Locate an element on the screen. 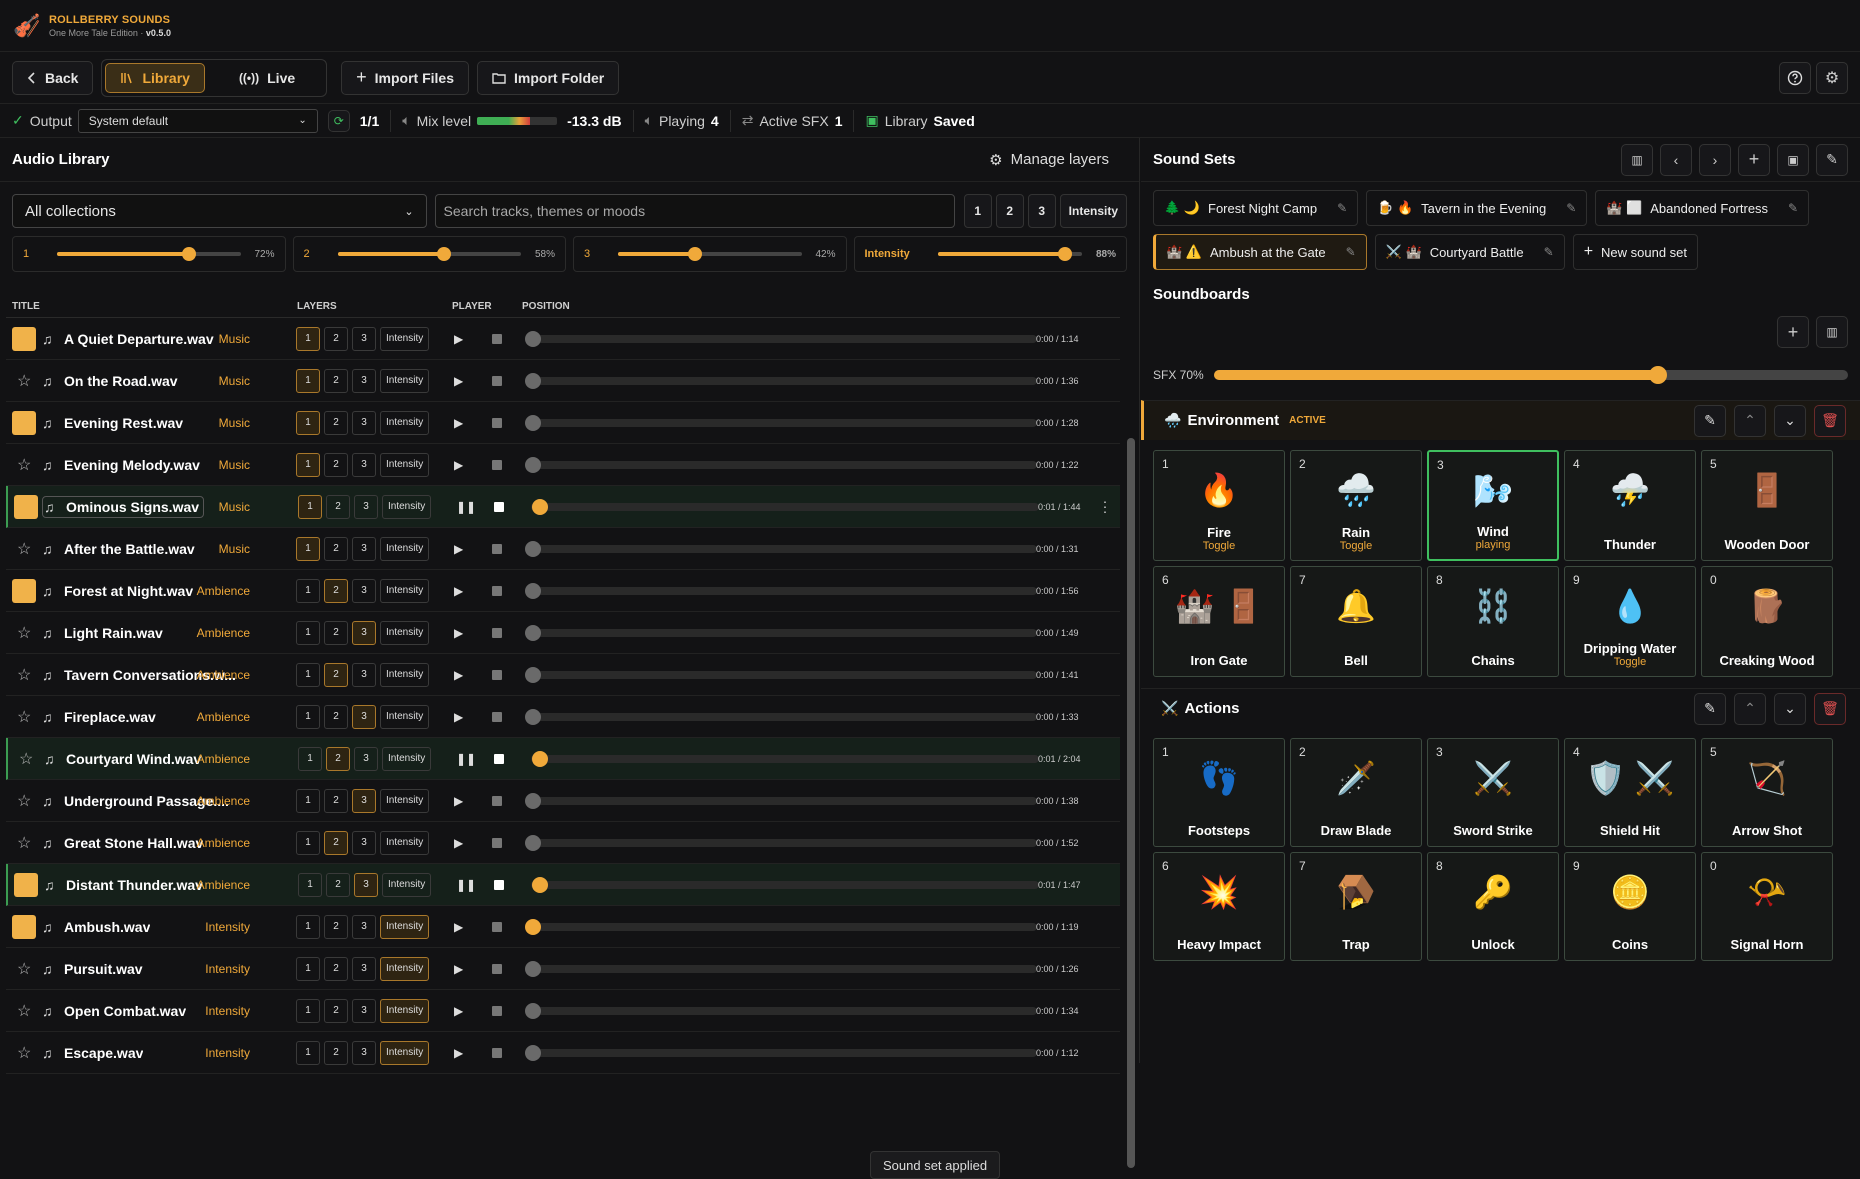  sound-pad-fire: 1 🔥 Fire Toggle is located at coordinates (1219, 505).